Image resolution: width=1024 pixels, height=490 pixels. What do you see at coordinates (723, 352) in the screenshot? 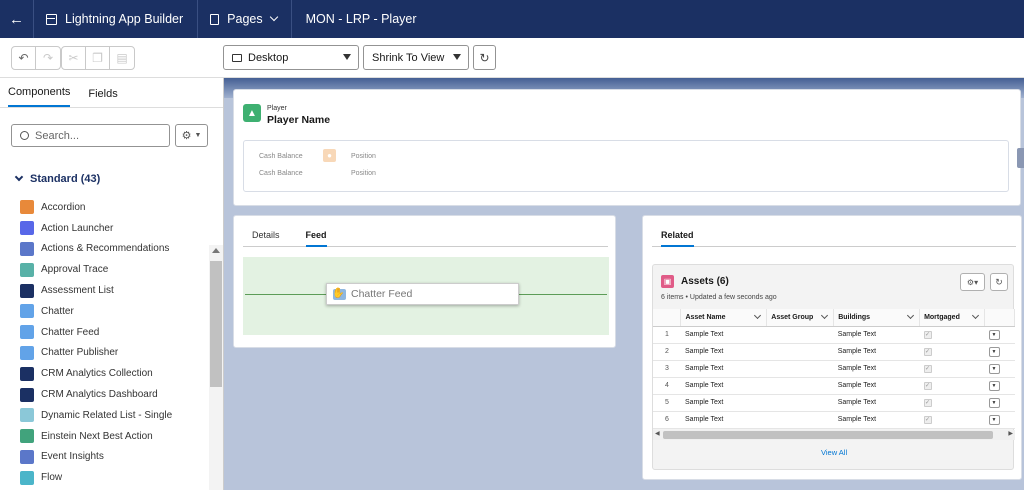
I see `cell-asset-name: Sample Text` at bounding box center [723, 352].